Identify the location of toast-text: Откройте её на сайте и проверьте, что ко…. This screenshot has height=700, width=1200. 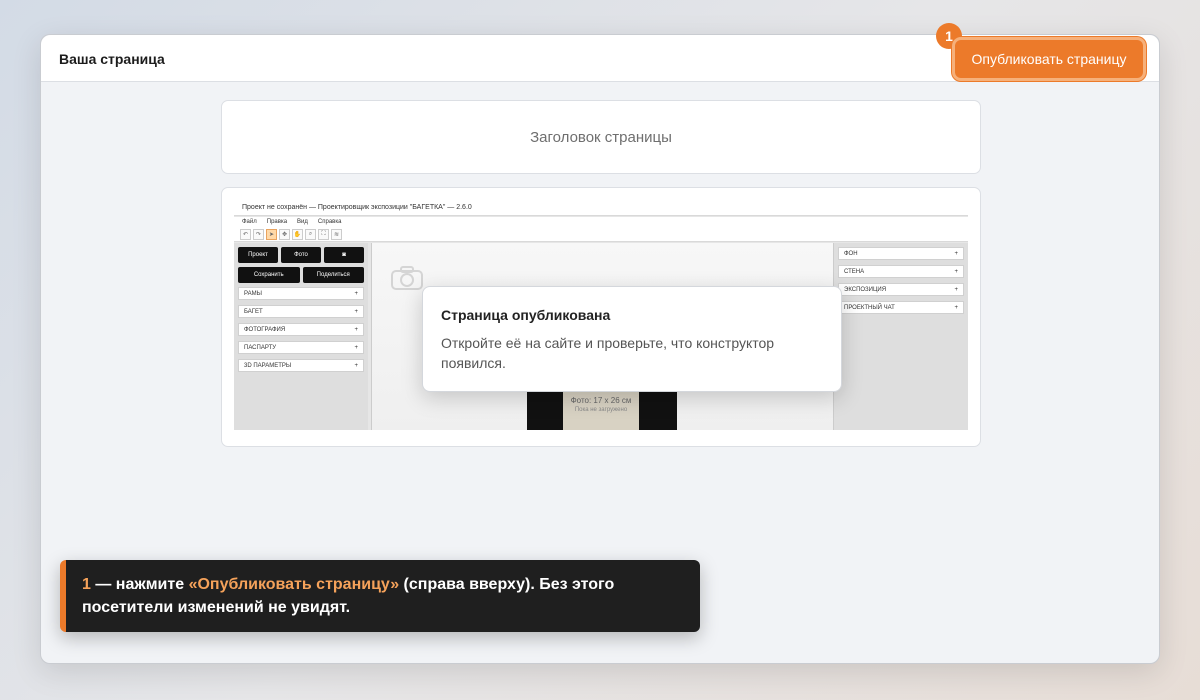
(608, 353).